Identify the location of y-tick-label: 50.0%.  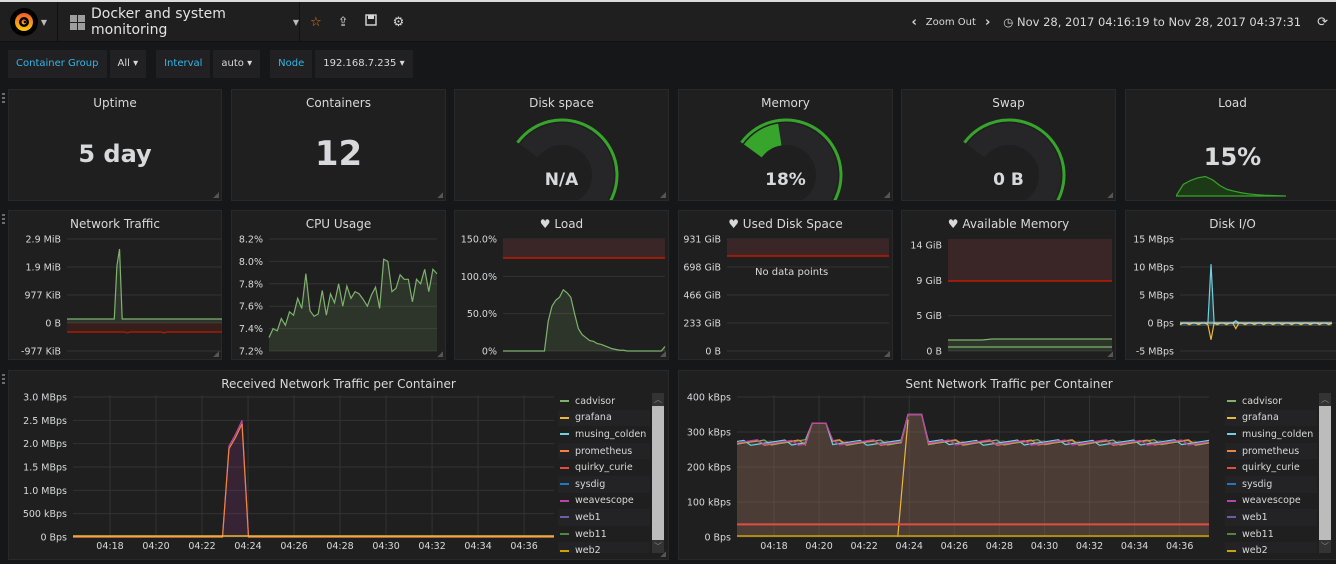
(482, 314).